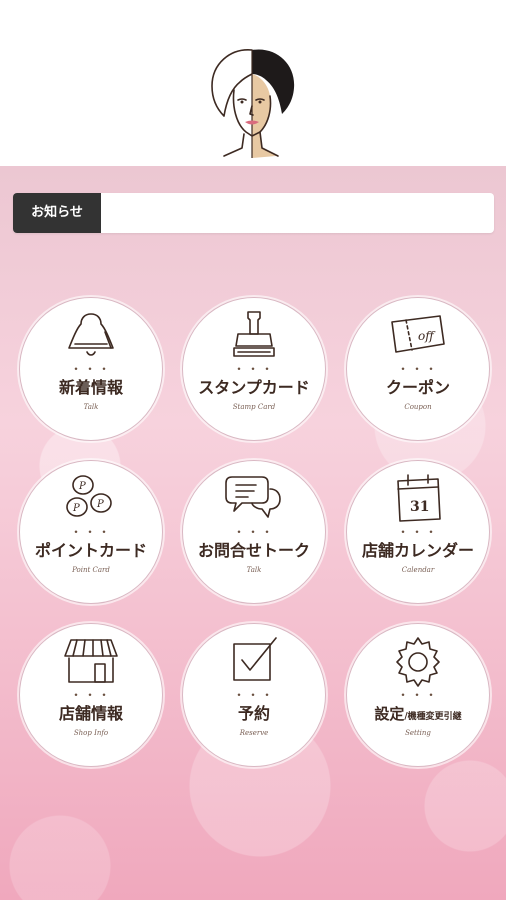 The image size is (506, 900). Describe the element at coordinates (91, 407) in the screenshot. I see `menu-en-news: Talk` at that location.